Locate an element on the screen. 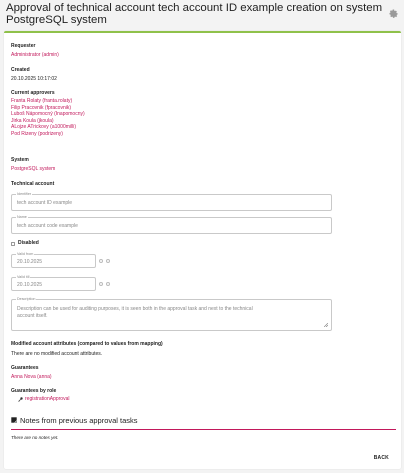 The width and height of the screenshot is (404, 473). guarantees-by-role-label: Guarantees by role is located at coordinates (34, 391).